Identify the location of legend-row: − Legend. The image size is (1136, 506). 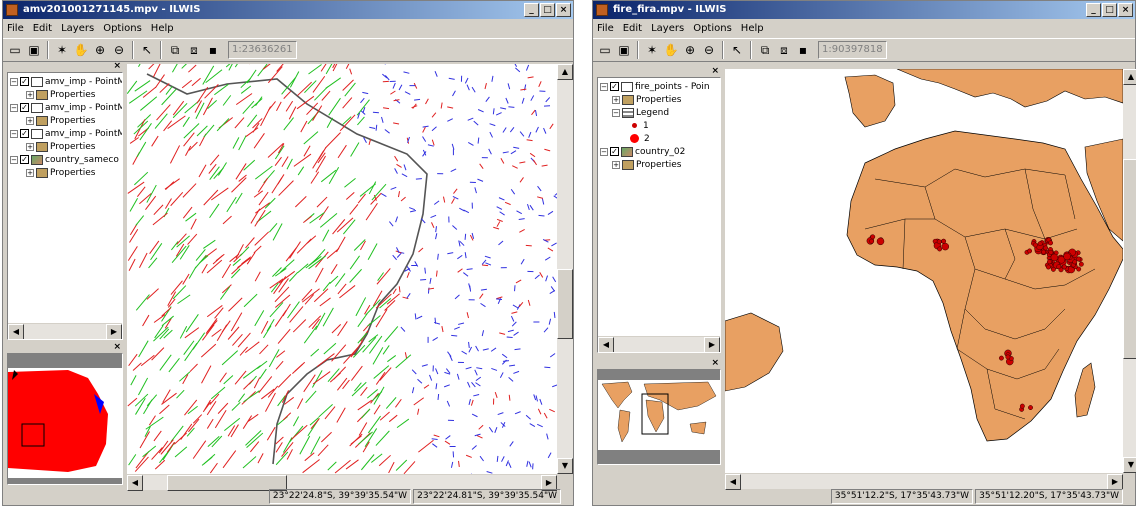
(655, 112).